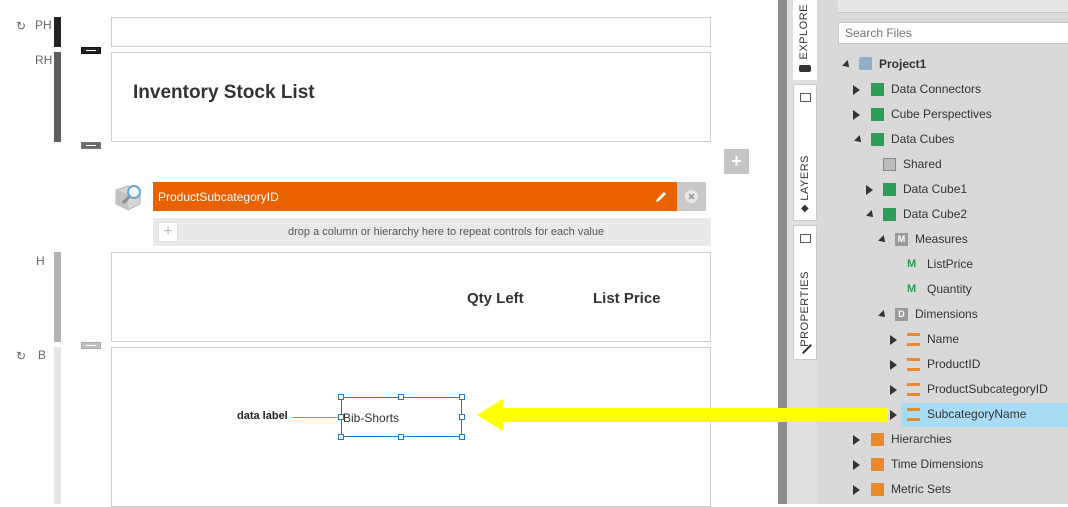 Image resolution: width=1068 pixels, height=507 pixels. Describe the element at coordinates (953, 364) in the screenshot. I see `tree-item-product-id: ProductID` at that location.